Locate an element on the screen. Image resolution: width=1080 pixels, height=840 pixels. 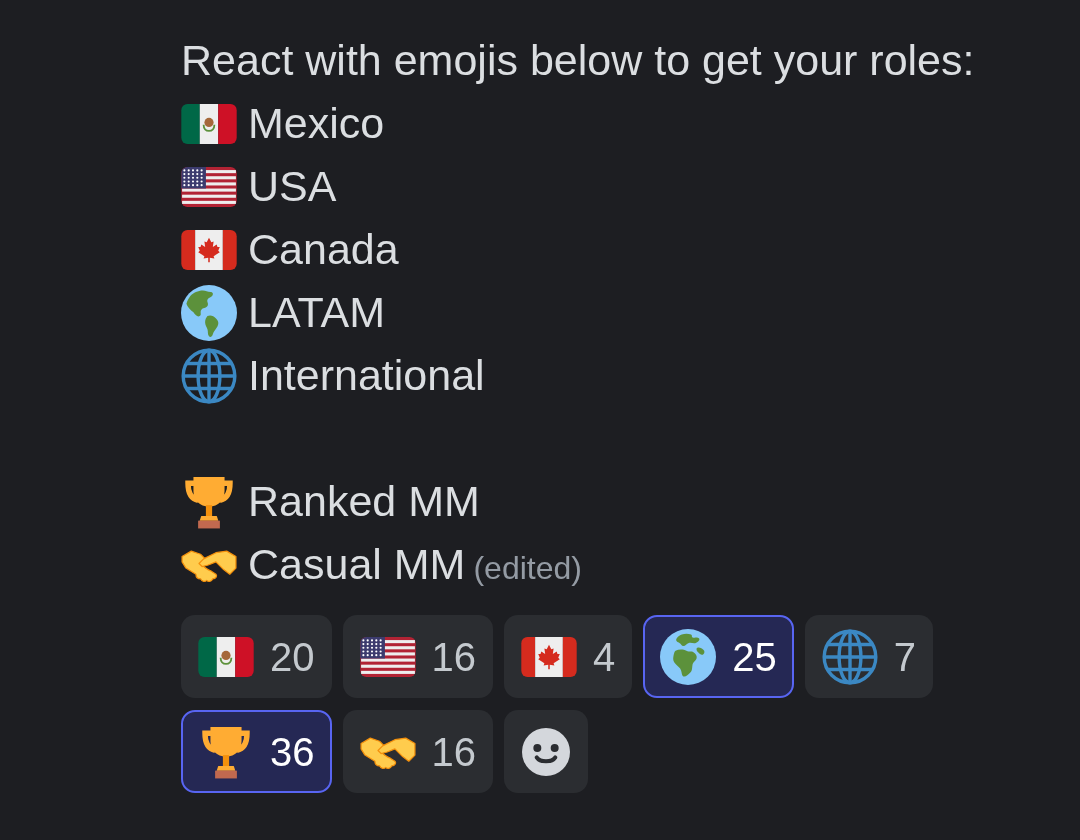
role-label: Casual MM is located at coordinates (357, 564).